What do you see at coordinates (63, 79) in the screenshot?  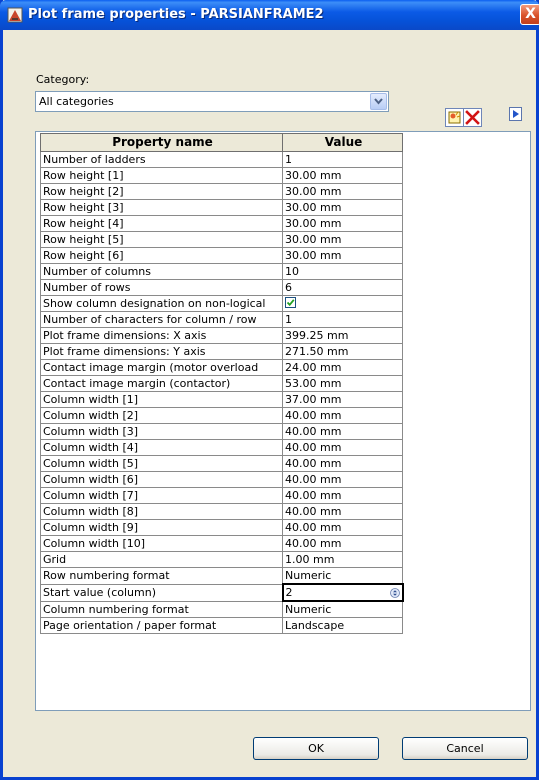 I see `category-label: Category:` at bounding box center [63, 79].